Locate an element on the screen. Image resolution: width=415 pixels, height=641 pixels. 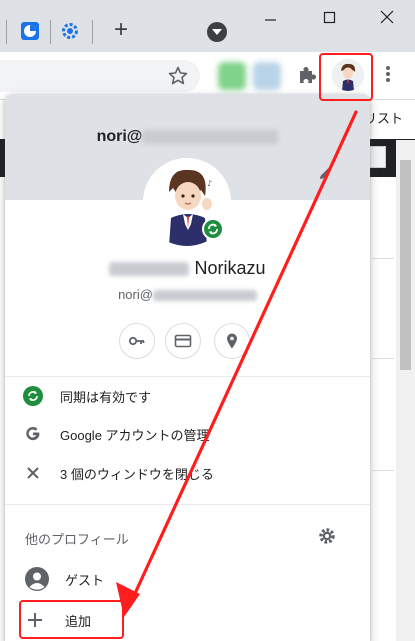
location-pin-icon is located at coordinates (232, 341).